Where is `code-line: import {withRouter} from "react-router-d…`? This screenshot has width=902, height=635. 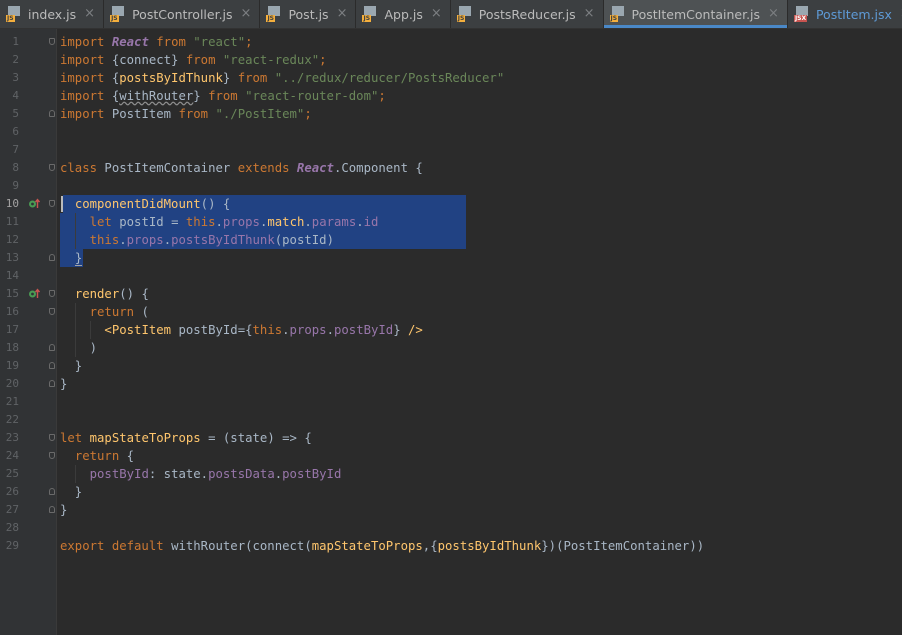
code-line: import {withRouter} from "react-router-d… is located at coordinates (479, 96).